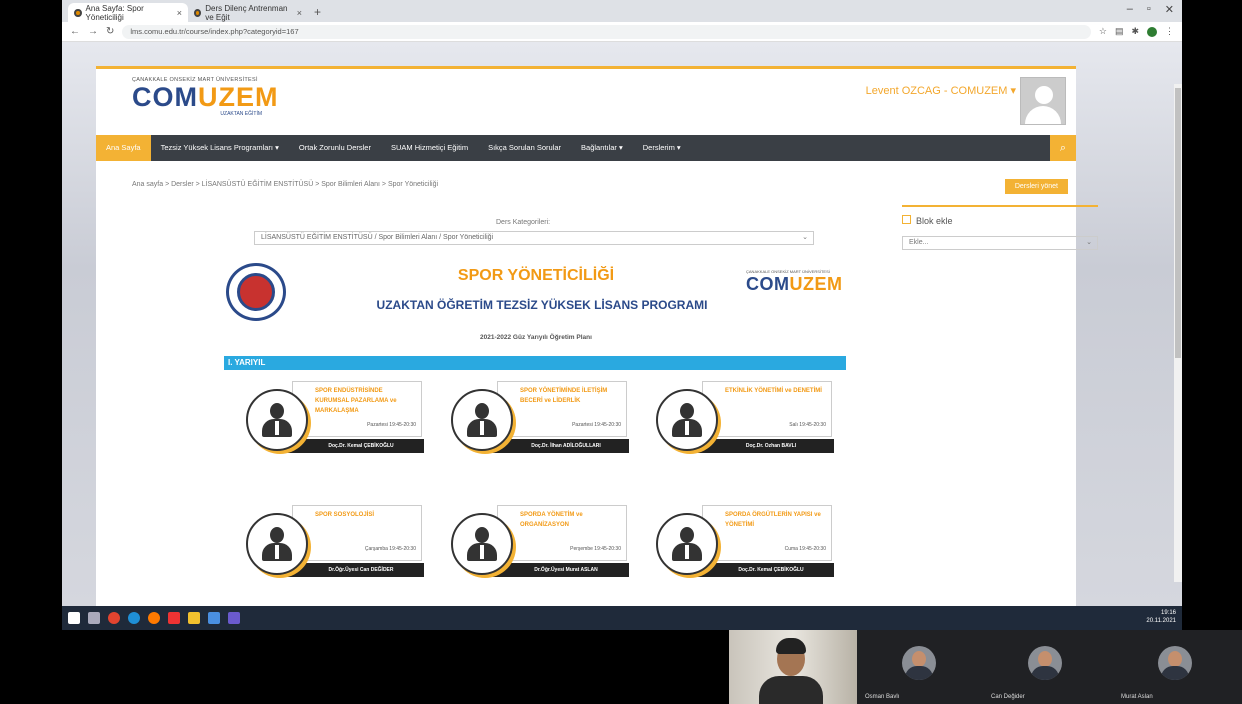 This screenshot has height=704, width=1242. Describe the element at coordinates (1063, 148) in the screenshot. I see `search-icon: ⌕` at that location.